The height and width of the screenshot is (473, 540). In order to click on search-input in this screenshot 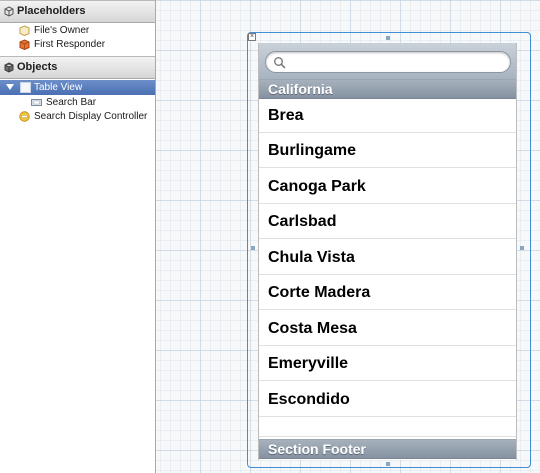, I will do `click(388, 62)`.